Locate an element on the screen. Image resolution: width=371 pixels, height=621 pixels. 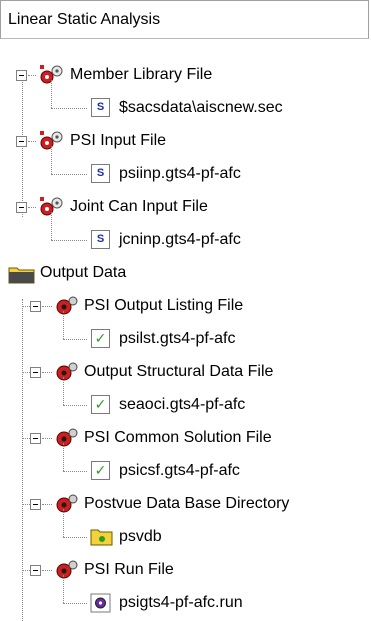
tree-node-psi-run: PSI Run File is located at coordinates (185, 570).